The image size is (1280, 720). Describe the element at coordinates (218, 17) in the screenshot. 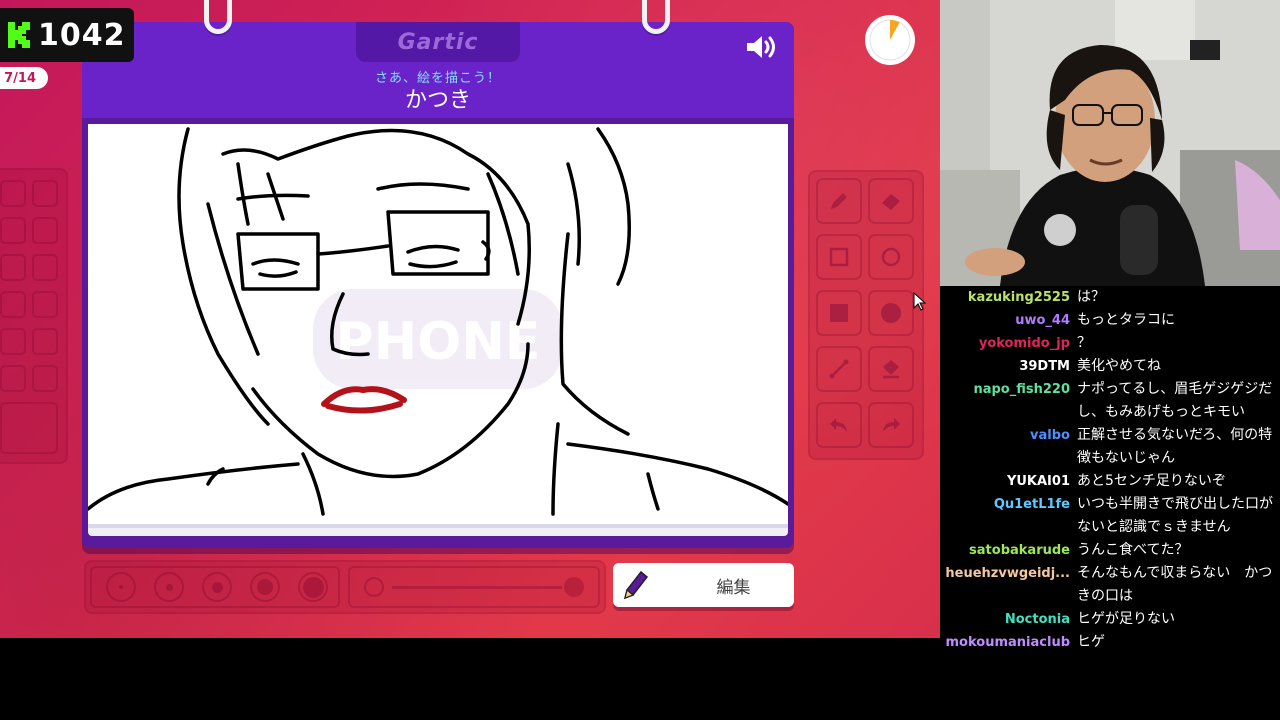

I see `binder-ring-left` at that location.